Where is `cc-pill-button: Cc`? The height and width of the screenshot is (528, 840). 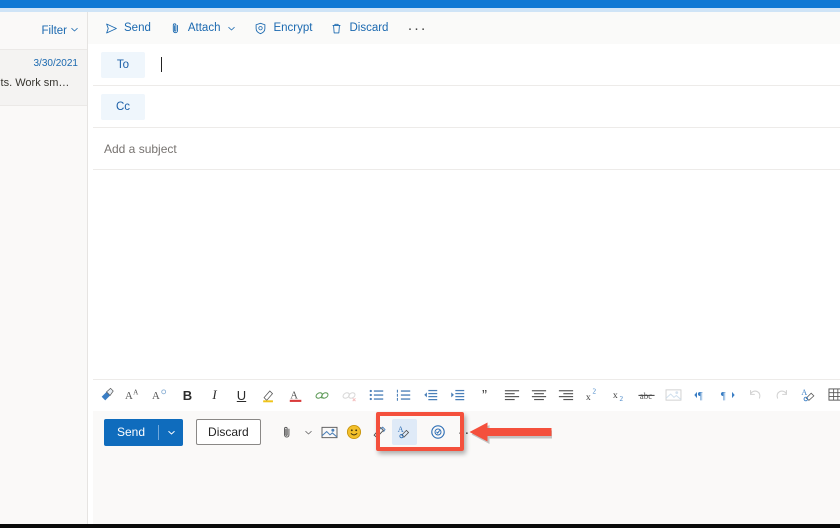
cc-pill-button: Cc is located at coordinates (123, 106).